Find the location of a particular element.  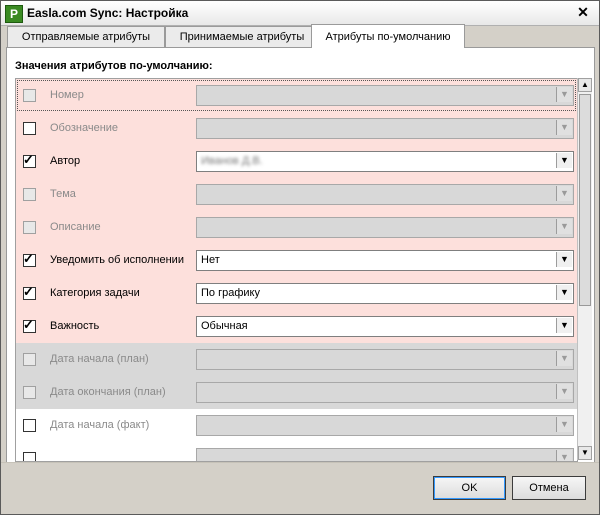

attribute-row: ✓ Категория задачи По графику ▼ is located at coordinates (296, 293).